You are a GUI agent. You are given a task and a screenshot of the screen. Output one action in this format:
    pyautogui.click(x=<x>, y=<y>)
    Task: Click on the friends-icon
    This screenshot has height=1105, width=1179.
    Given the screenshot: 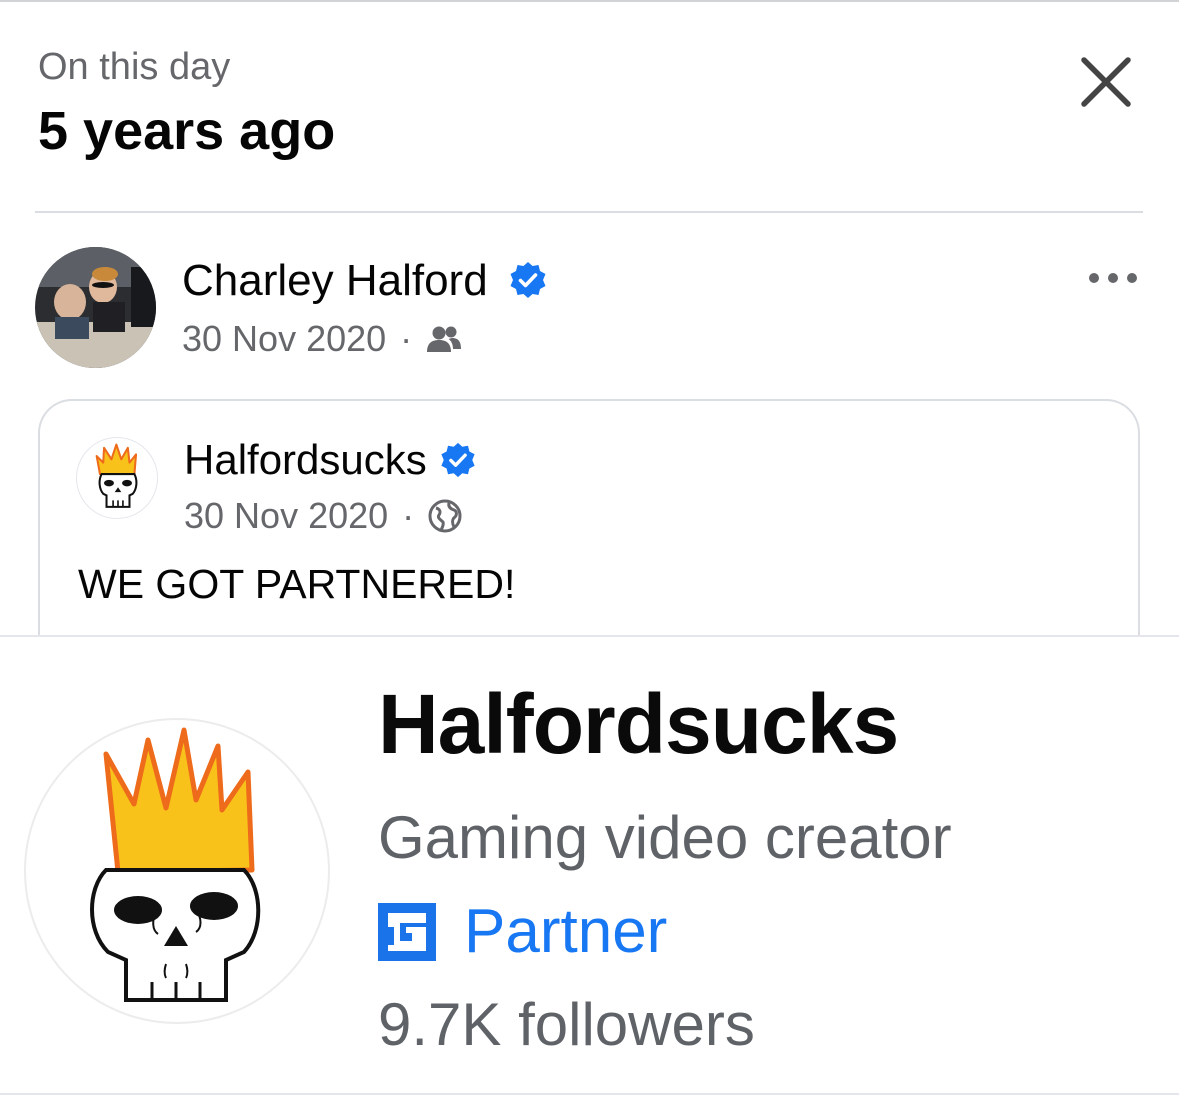 What is the action you would take?
    pyautogui.click(x=444, y=339)
    